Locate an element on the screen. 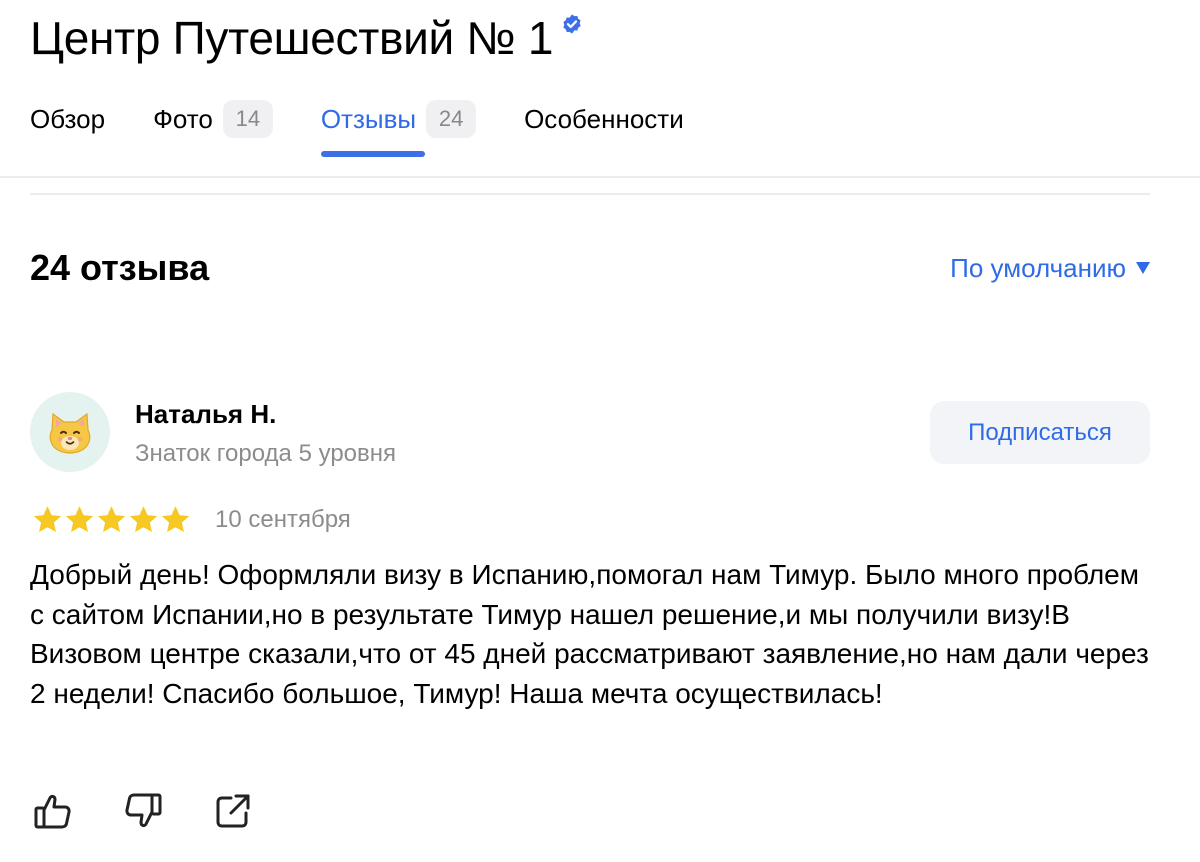 The image size is (1200, 862). tab-label: Особенности is located at coordinates (604, 119).